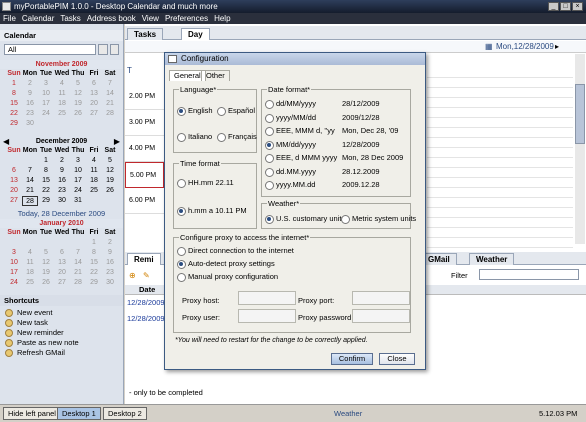 The width and height of the screenshot is (586, 422). What do you see at coordinates (61, 323) in the screenshot?
I see `new-task-shortcut: New task` at bounding box center [61, 323].